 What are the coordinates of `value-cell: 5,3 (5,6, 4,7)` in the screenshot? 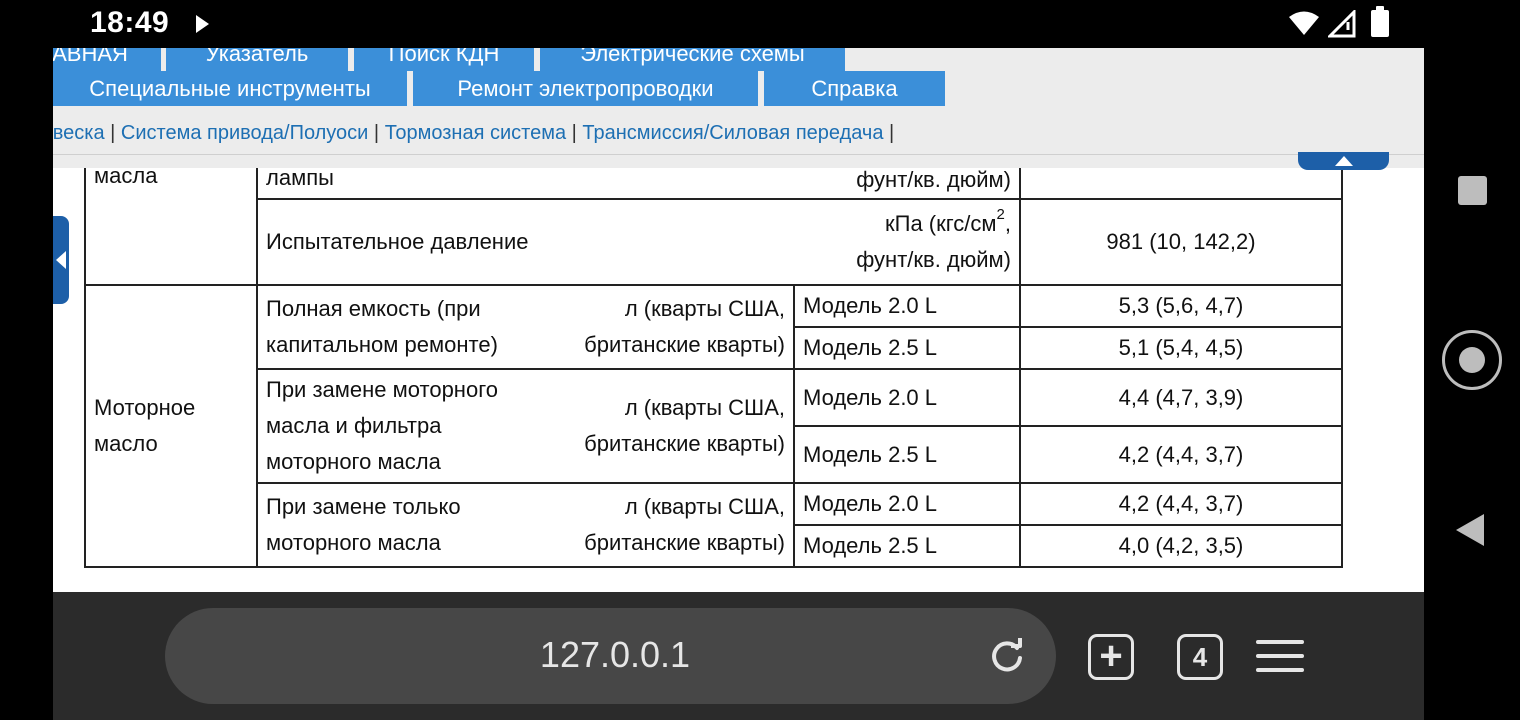 It's located at (1181, 306).